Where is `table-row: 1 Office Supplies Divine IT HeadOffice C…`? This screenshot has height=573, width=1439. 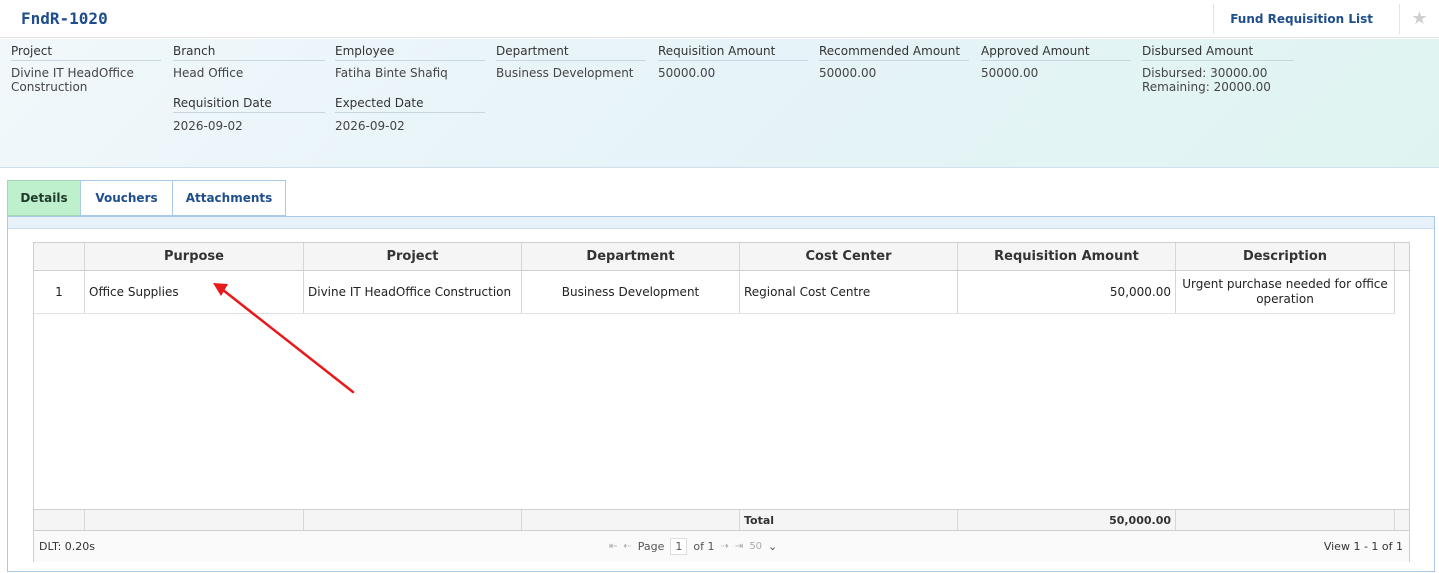
table-row: 1 Office Supplies Divine IT HeadOffice C… is located at coordinates (714, 292).